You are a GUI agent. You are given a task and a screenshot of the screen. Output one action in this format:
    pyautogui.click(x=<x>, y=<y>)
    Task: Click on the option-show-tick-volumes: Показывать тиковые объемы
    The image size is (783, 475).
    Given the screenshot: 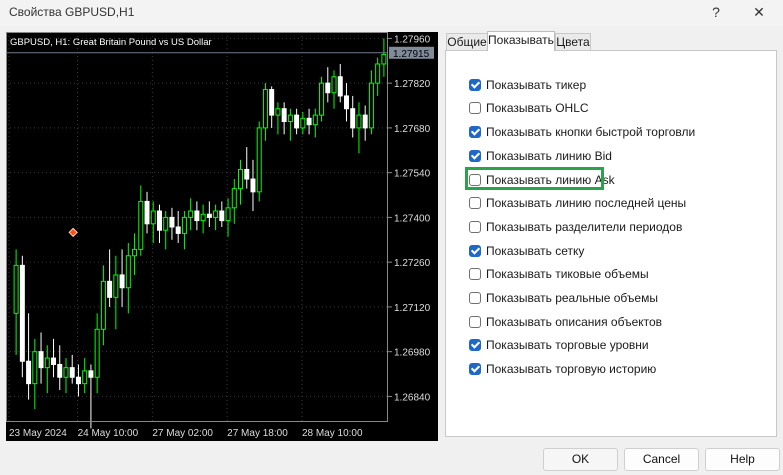 What is the action you would take?
    pyautogui.click(x=559, y=274)
    